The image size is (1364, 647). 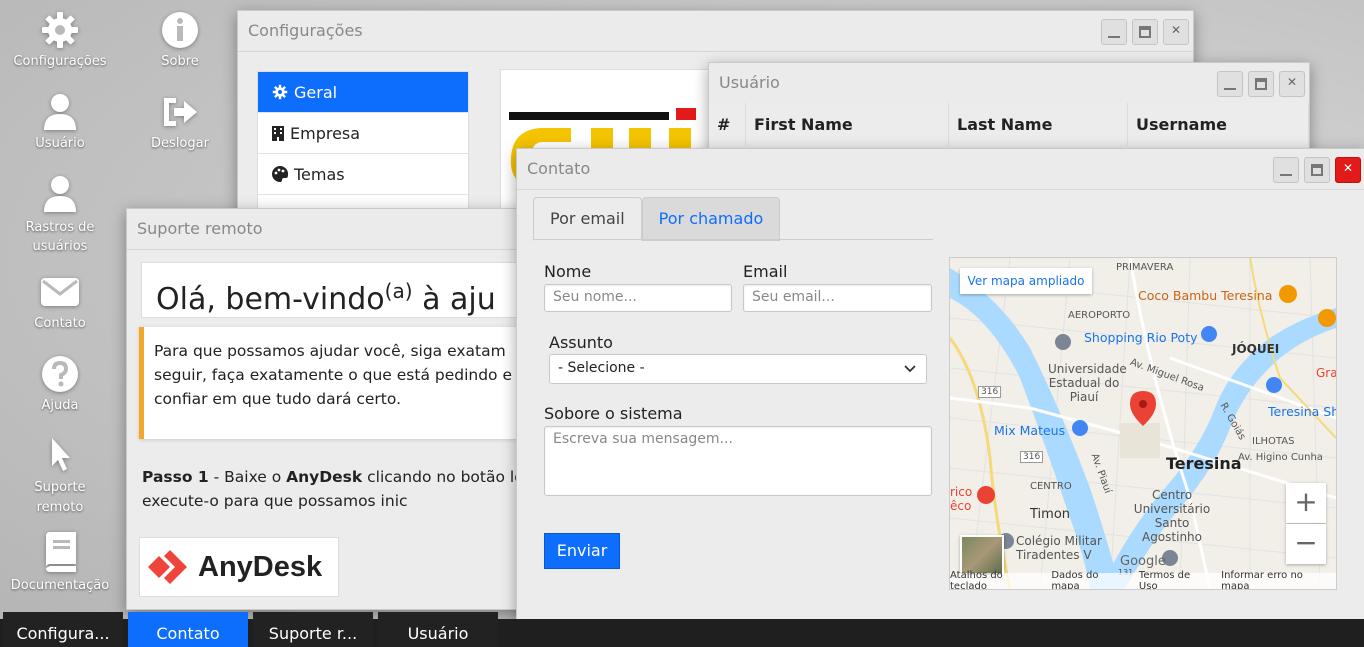 What do you see at coordinates (363, 133) in the screenshot?
I see `menu-item-empresa: Empresa` at bounding box center [363, 133].